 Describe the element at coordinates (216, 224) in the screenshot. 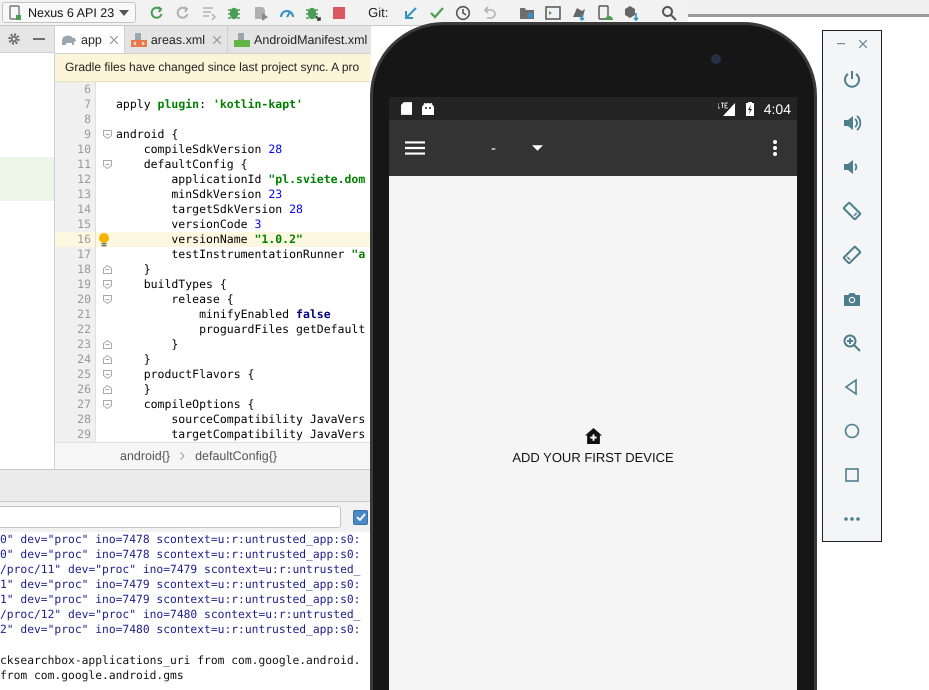

I see `code-line: versionCode 3` at that location.